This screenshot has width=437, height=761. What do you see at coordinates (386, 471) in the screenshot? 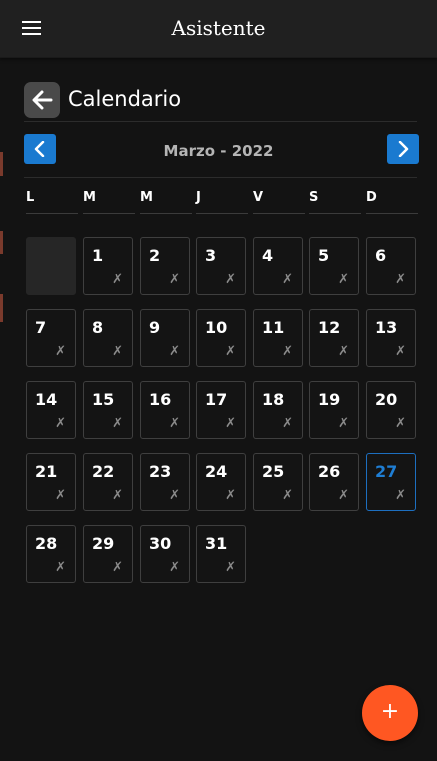
I see `day-number: 27` at bounding box center [386, 471].